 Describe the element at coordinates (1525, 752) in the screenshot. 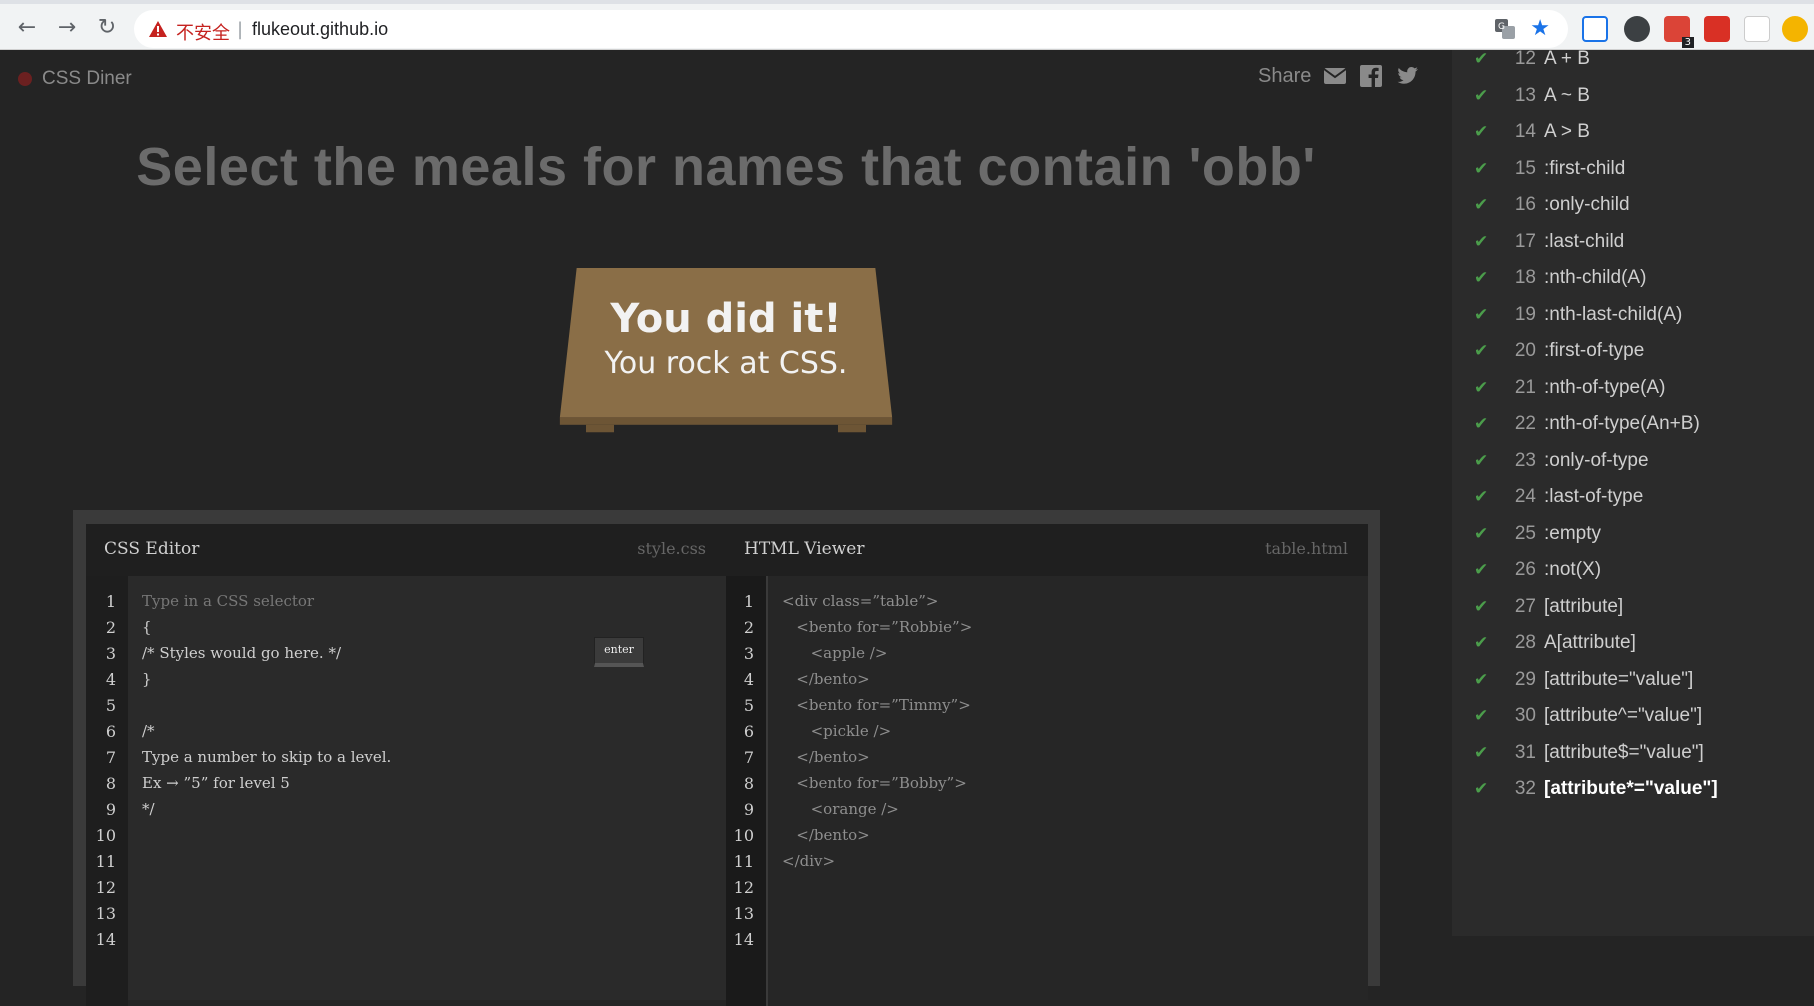

I see `level-number: 31` at that location.